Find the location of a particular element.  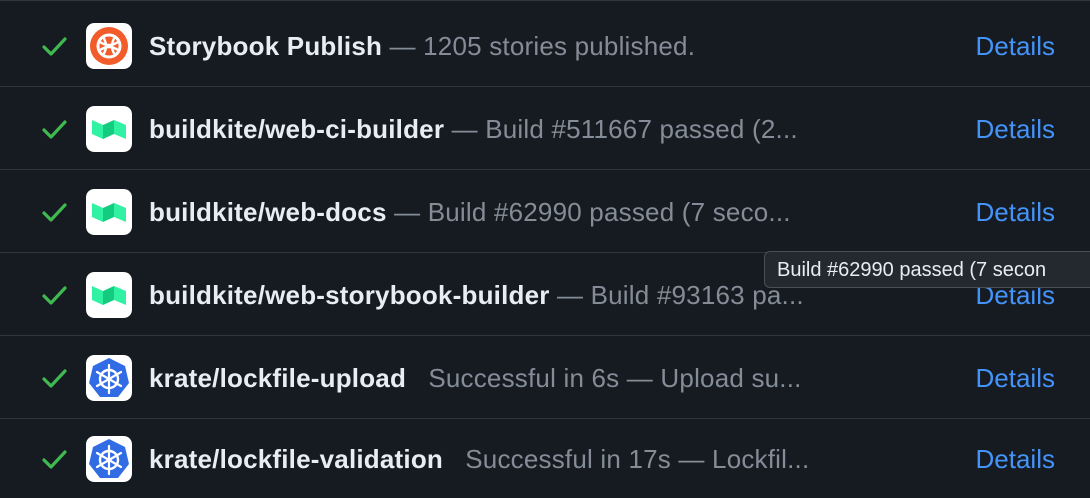

check-name: buildkite/web-docs is located at coordinates (268, 211).